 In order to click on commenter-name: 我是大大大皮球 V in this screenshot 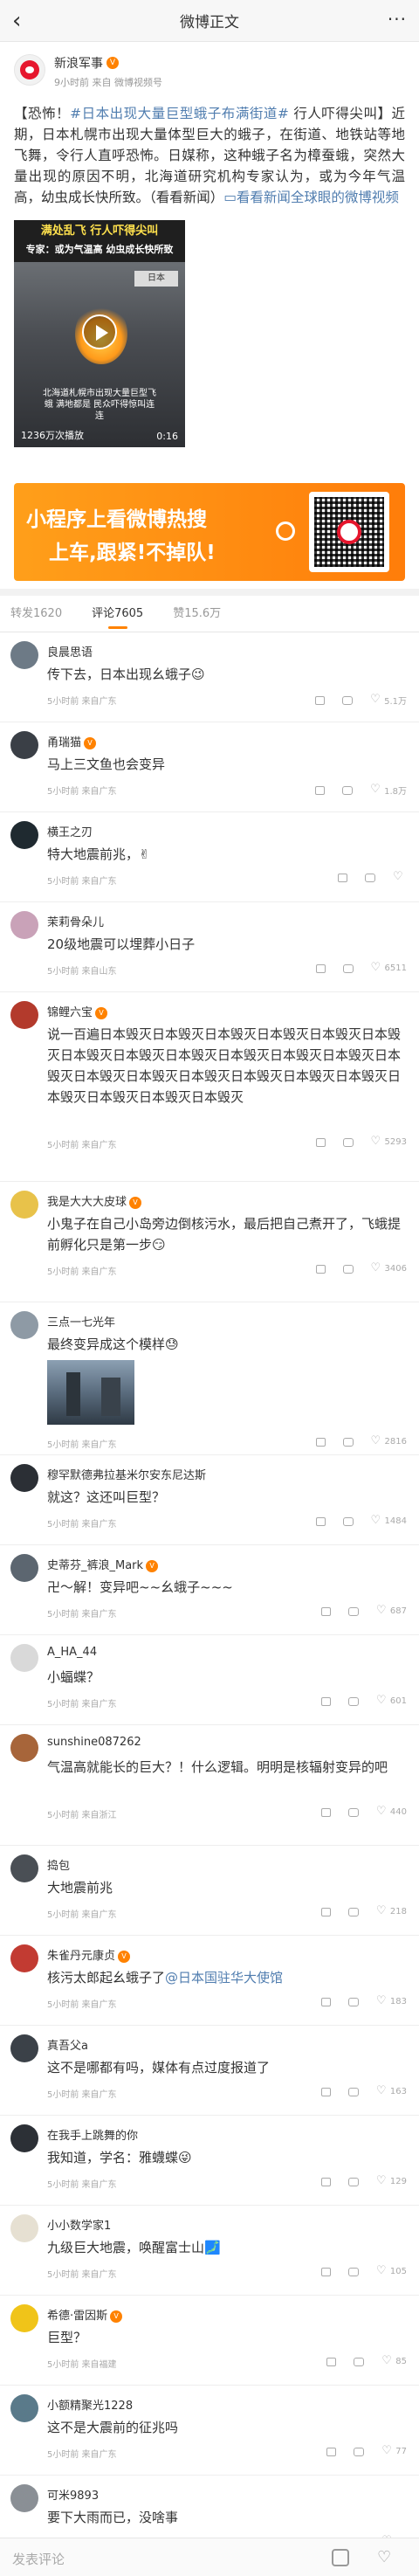, I will do `click(94, 1200)`.